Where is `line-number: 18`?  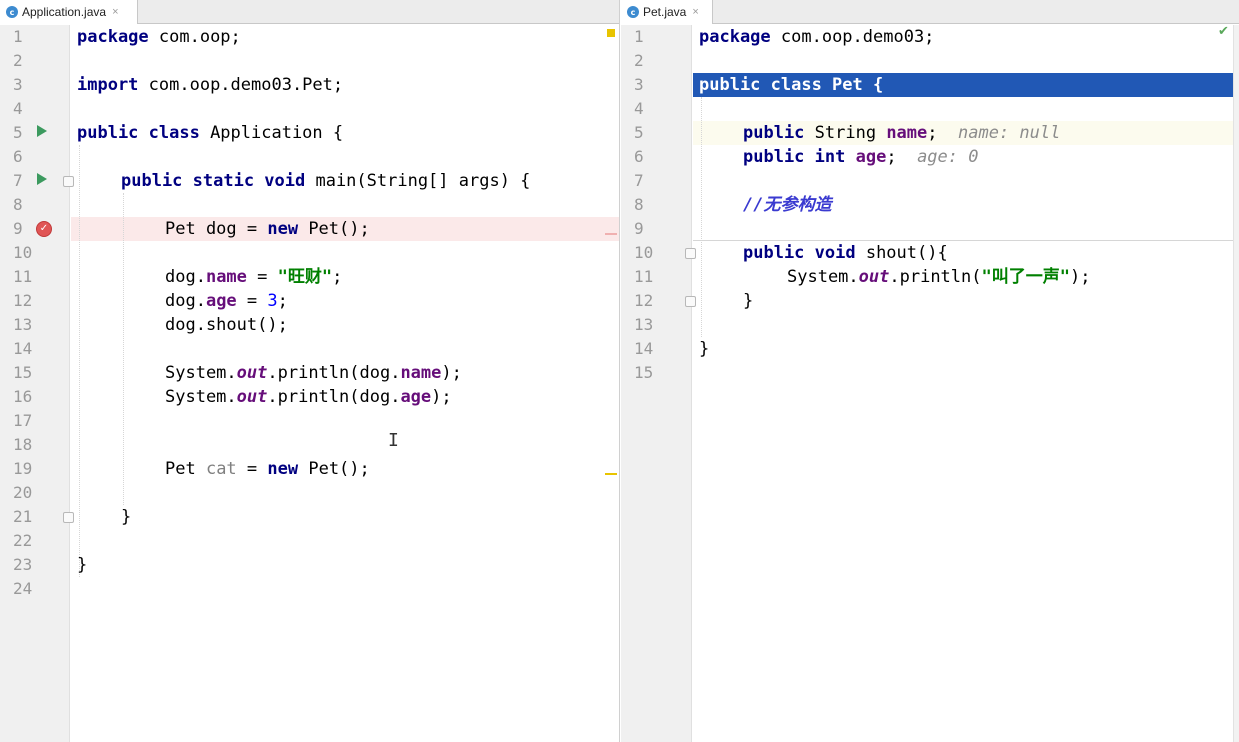 line-number: 18 is located at coordinates (23, 444).